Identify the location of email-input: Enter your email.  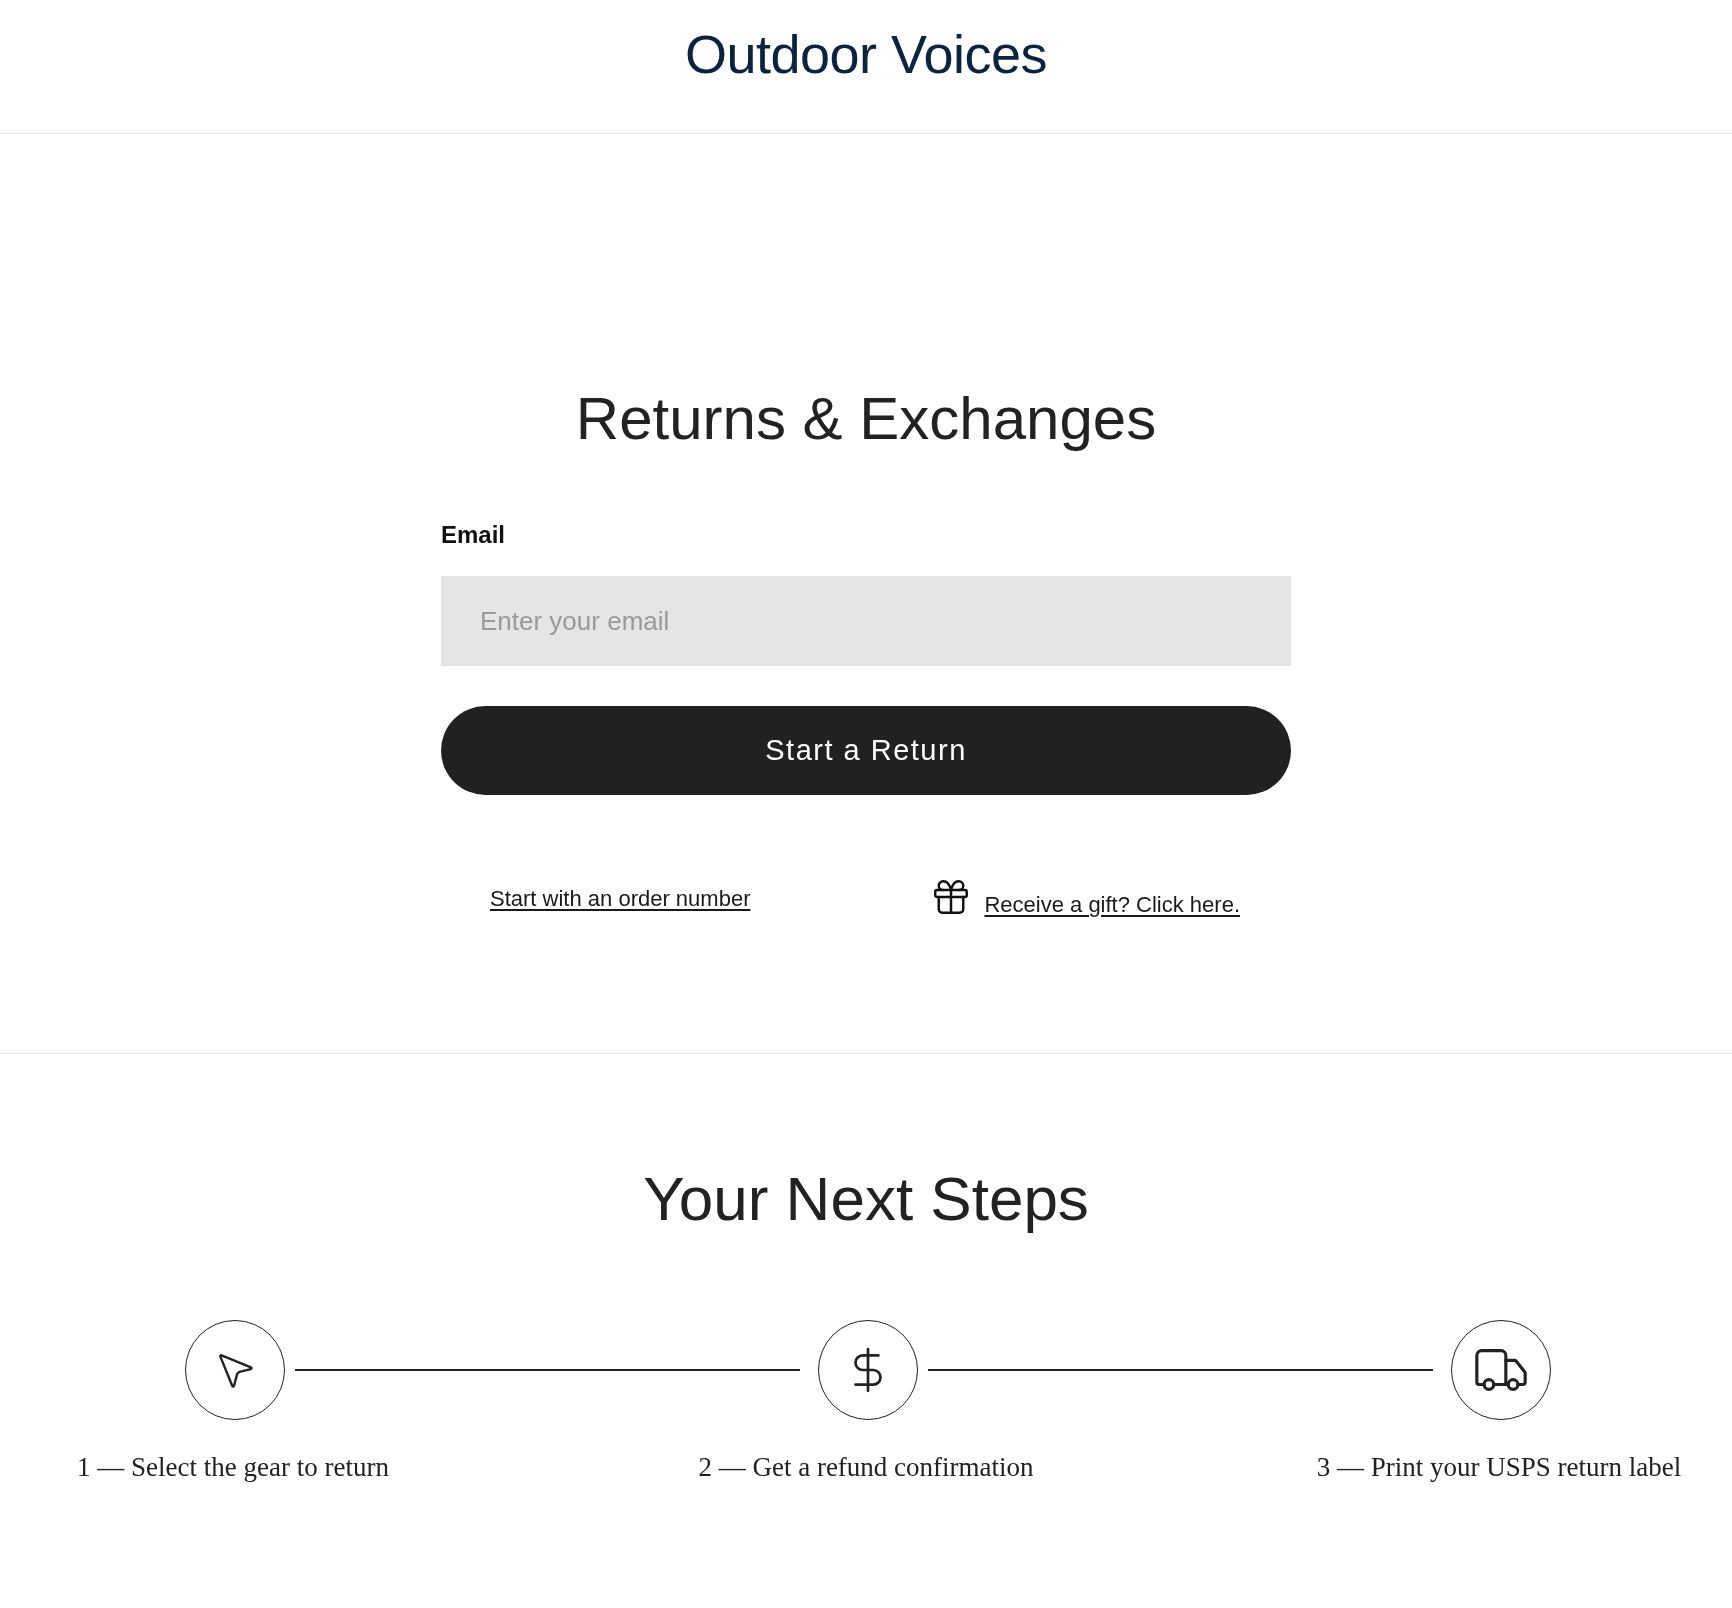
(866, 621).